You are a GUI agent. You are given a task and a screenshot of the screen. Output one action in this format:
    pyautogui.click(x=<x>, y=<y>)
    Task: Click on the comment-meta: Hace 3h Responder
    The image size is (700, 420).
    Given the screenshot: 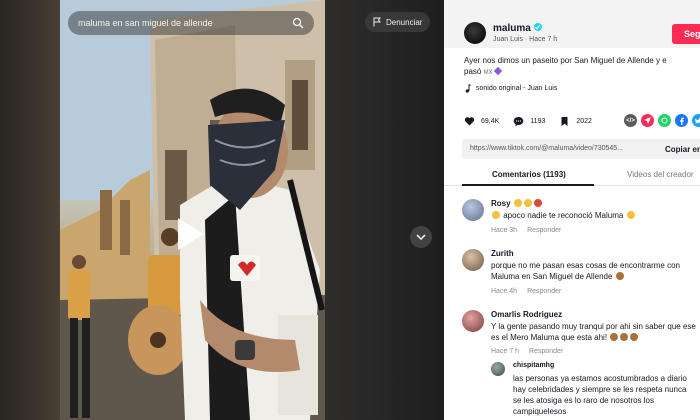 What is the action you would take?
    pyautogui.click(x=531, y=230)
    